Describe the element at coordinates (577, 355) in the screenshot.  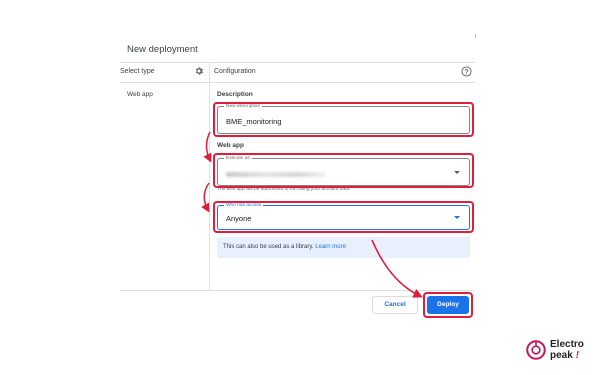
I see `logo-mark: !` at that location.